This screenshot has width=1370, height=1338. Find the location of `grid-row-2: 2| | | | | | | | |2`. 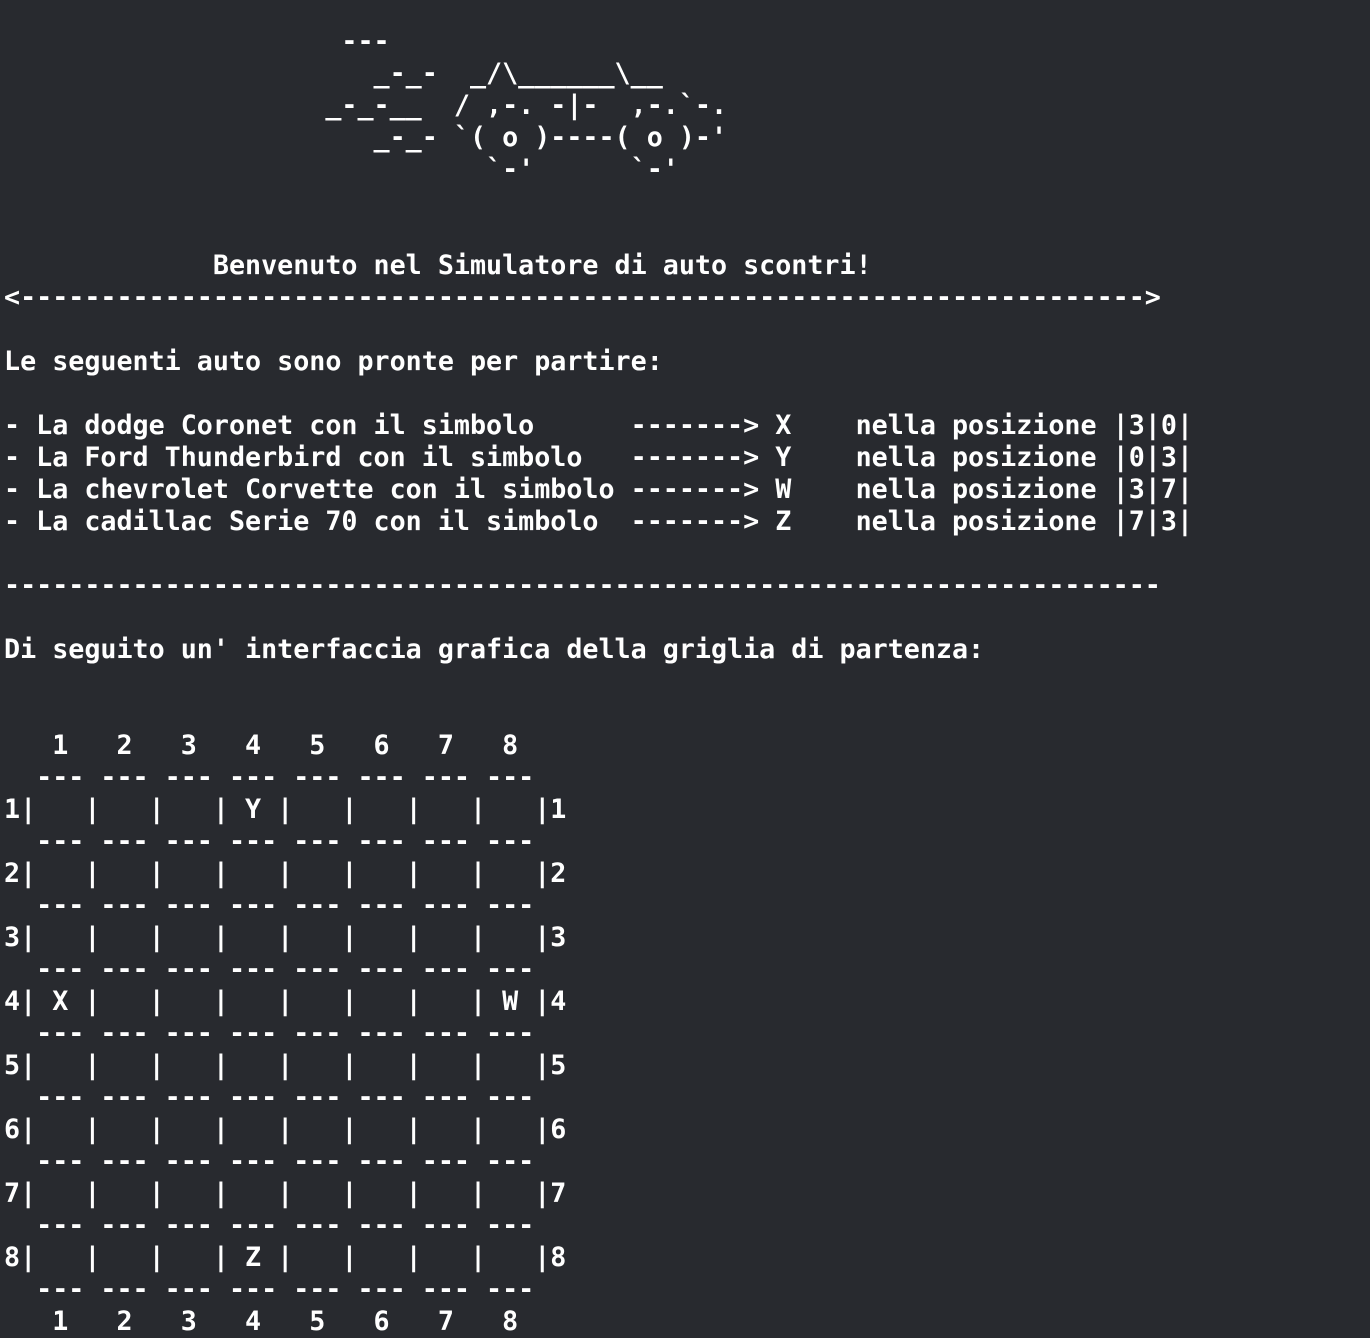

grid-row-2: 2| | | | | | | | |2 is located at coordinates (285, 873).